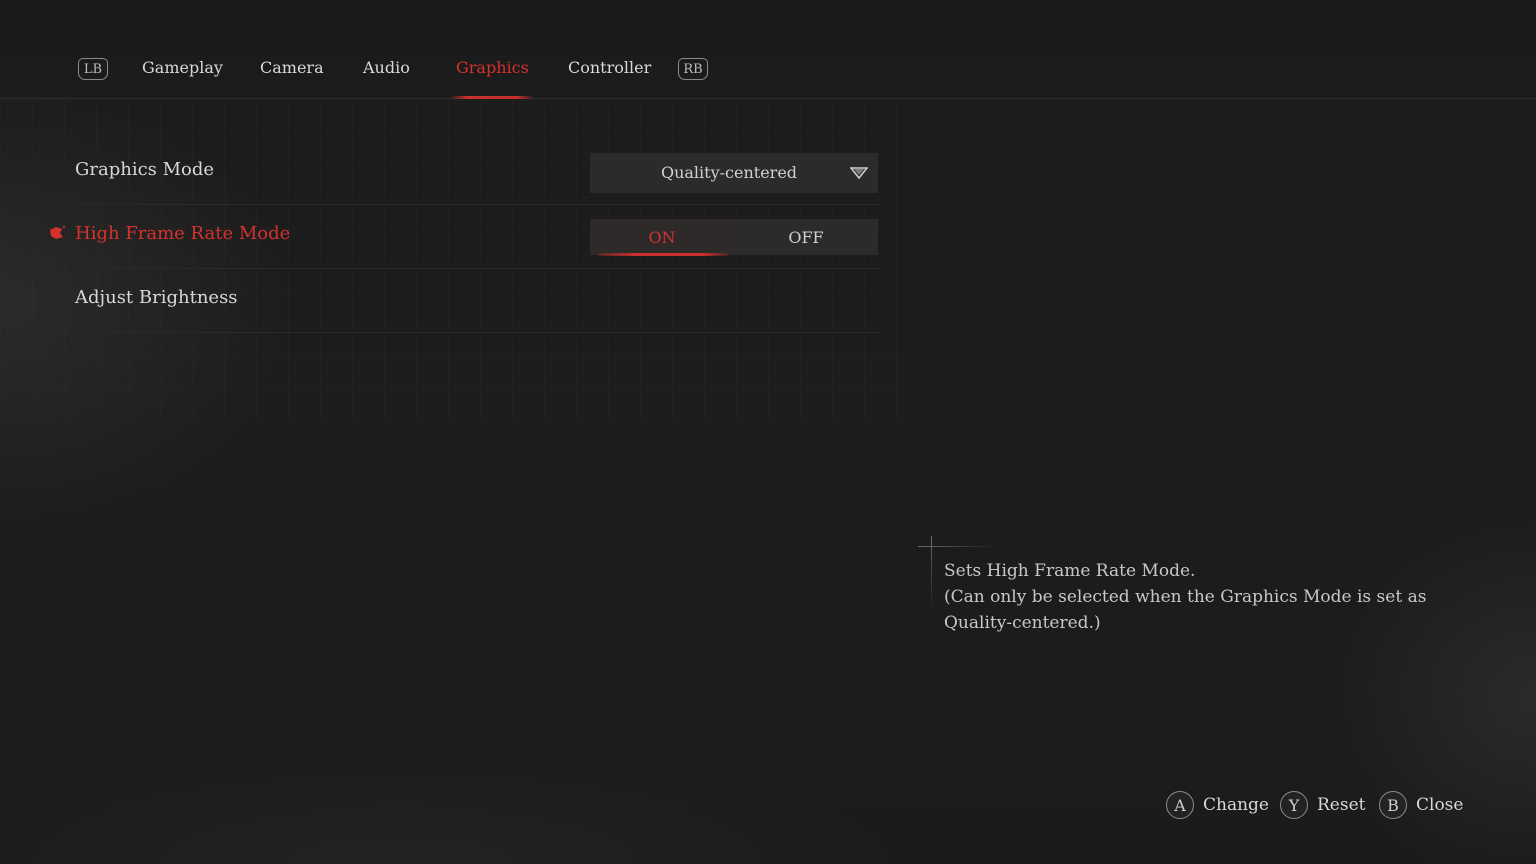  I want to click on tab-audio: Audio, so click(386, 70).